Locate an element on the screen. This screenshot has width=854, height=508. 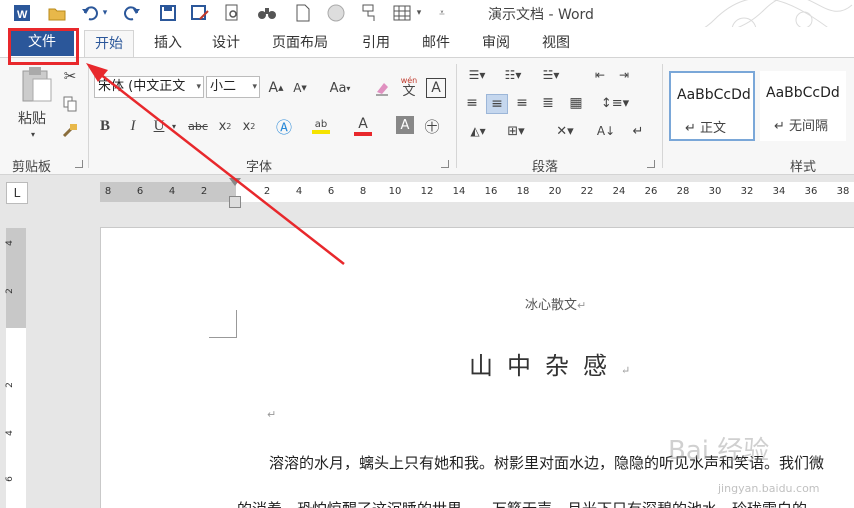
tab-design: 设计 is located at coordinates (226, 43).